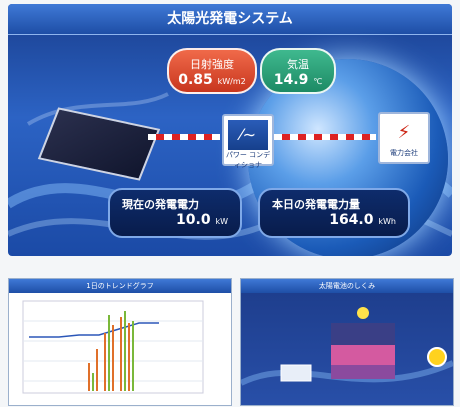  I want to click on power-line-left, so click(184, 137).